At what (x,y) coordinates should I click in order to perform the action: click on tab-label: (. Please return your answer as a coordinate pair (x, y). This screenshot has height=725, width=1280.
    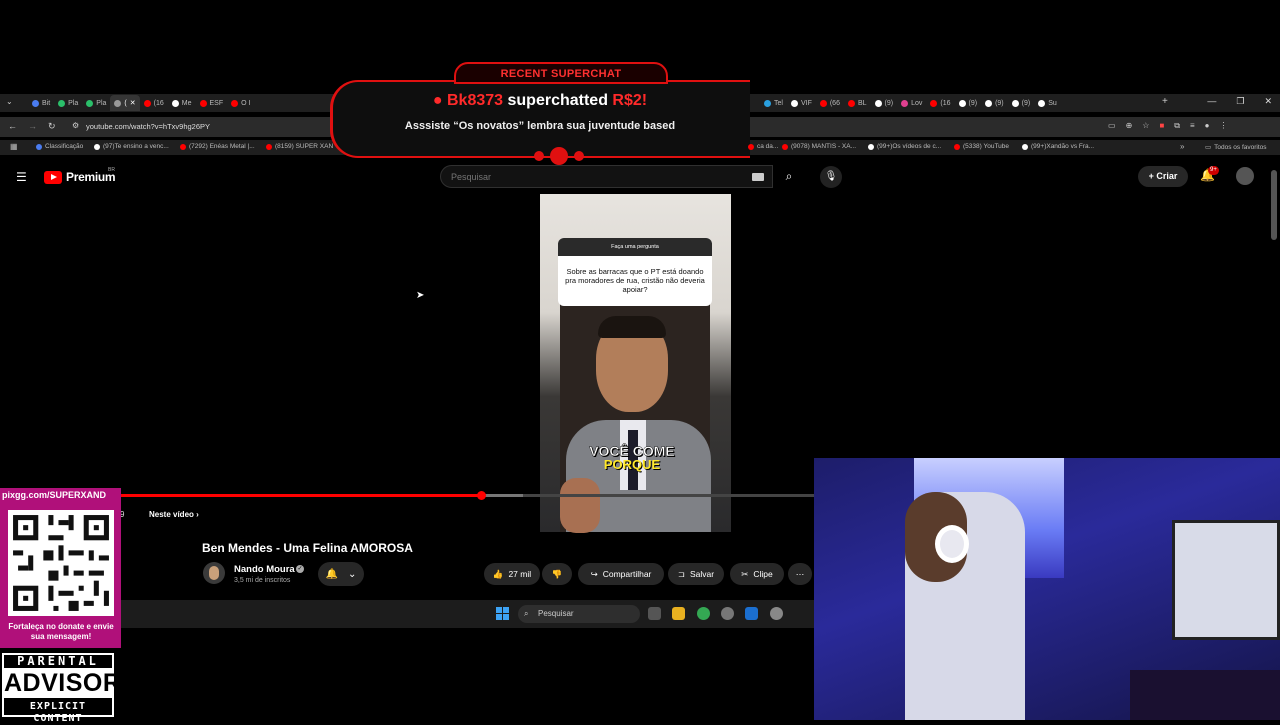
    Looking at the image, I should click on (125, 103).